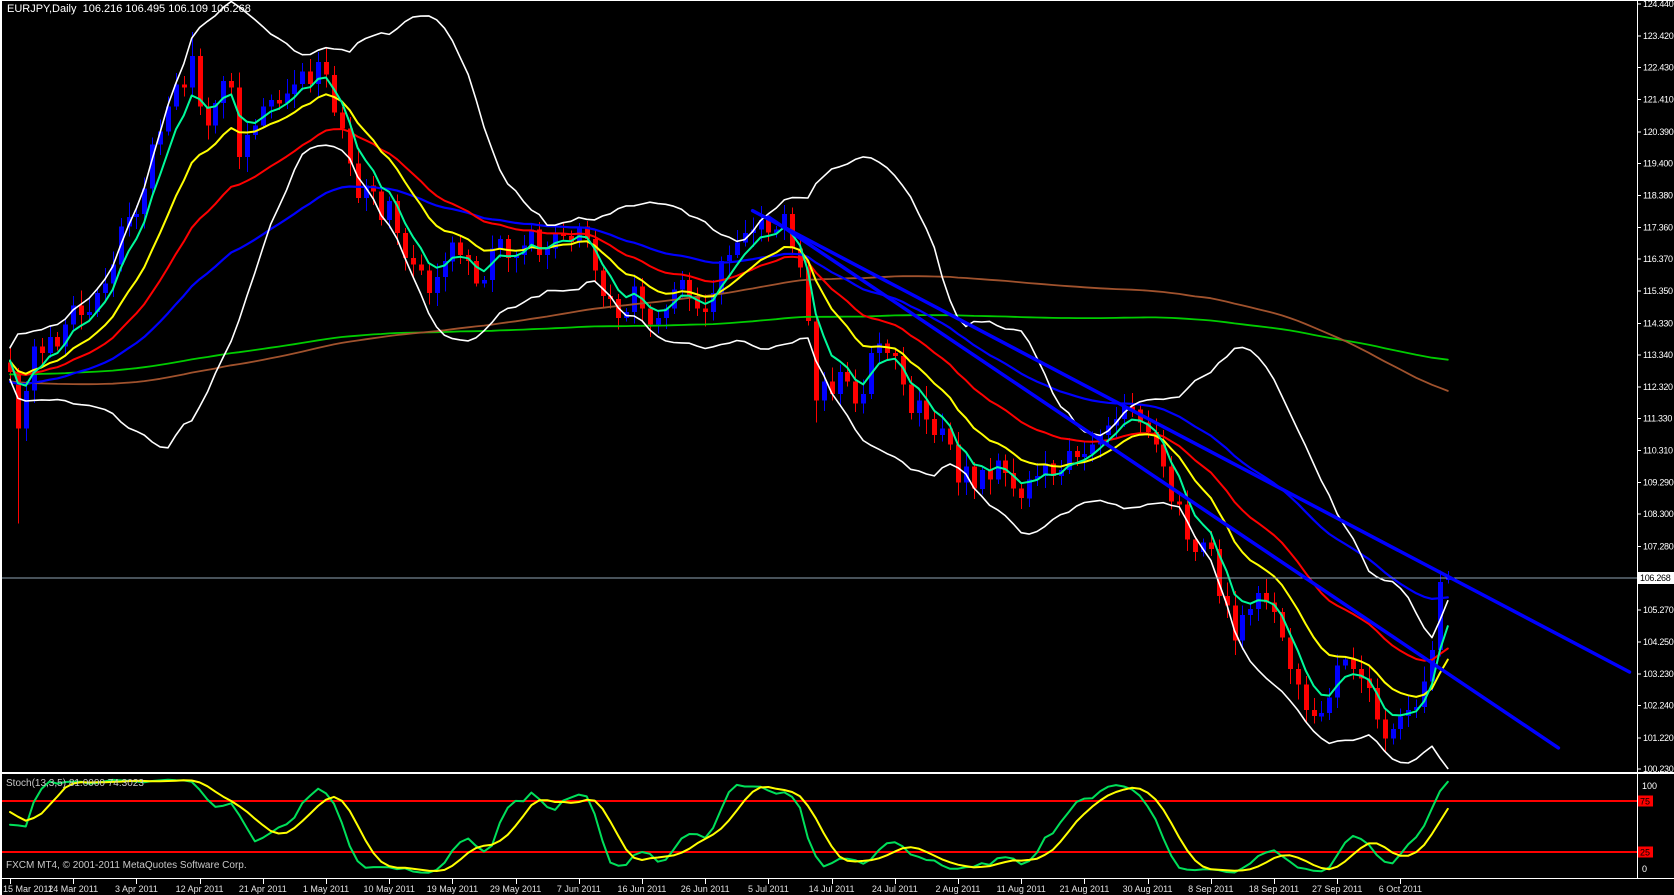  What do you see at coordinates (729, 826) in the screenshot?
I see `stoch-main-line` at bounding box center [729, 826].